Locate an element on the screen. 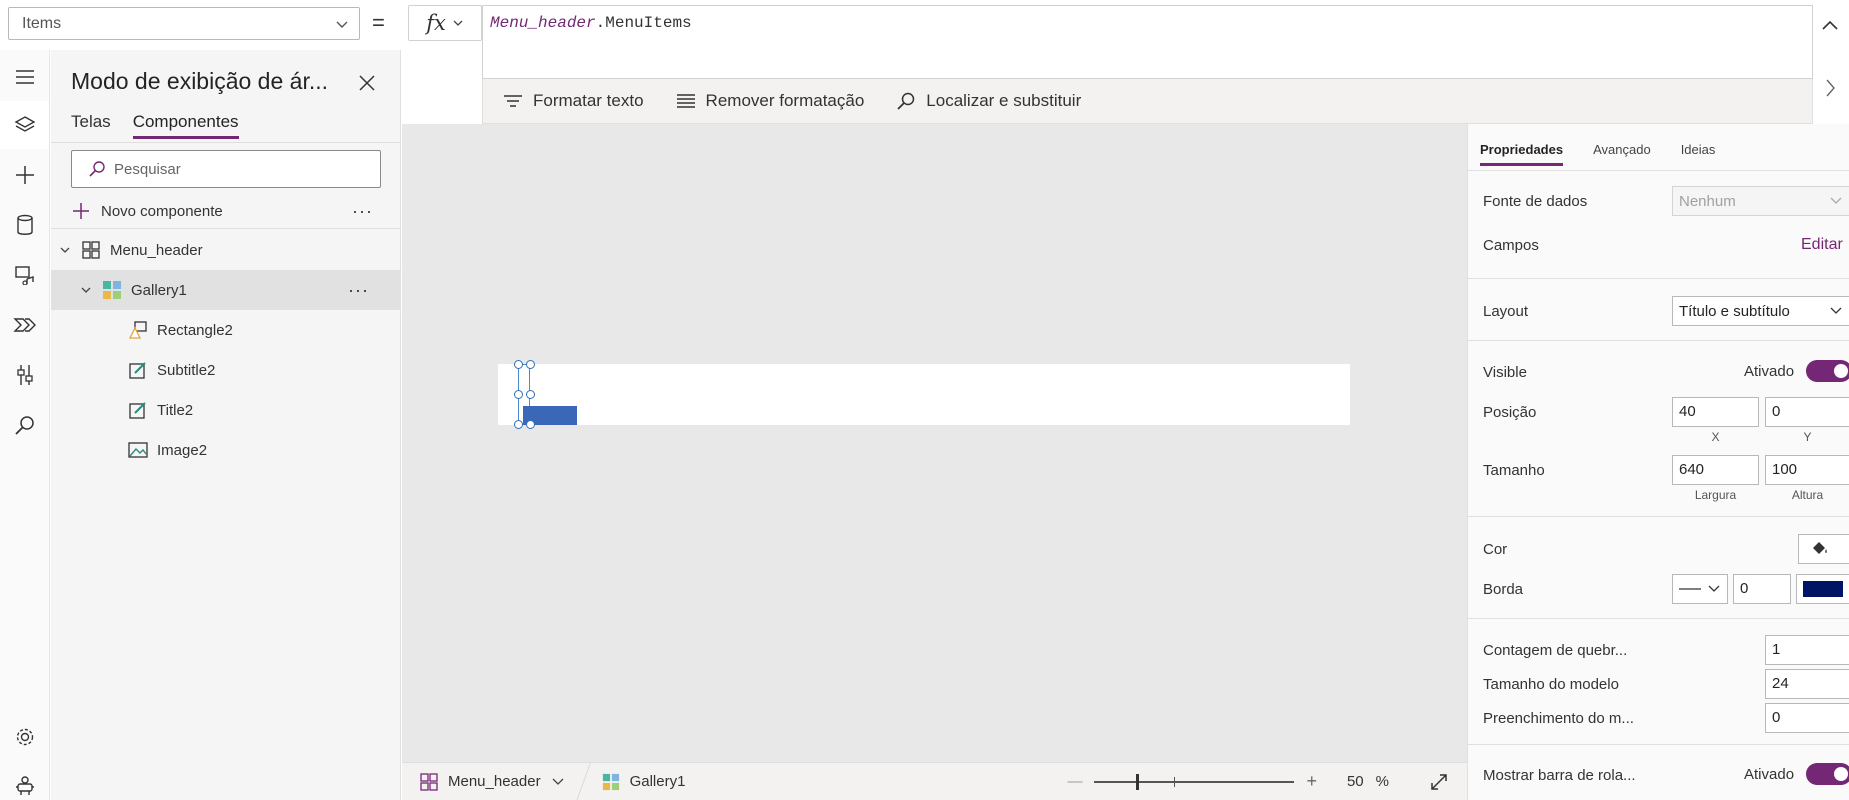 The image size is (1849, 800). remove-formatting-icon is located at coordinates (686, 101).